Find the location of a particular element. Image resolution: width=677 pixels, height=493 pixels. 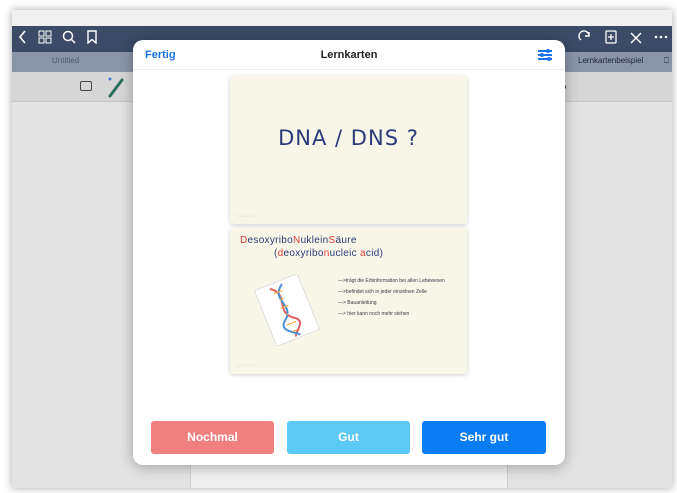

keyboard-icon is located at coordinates (86, 86).